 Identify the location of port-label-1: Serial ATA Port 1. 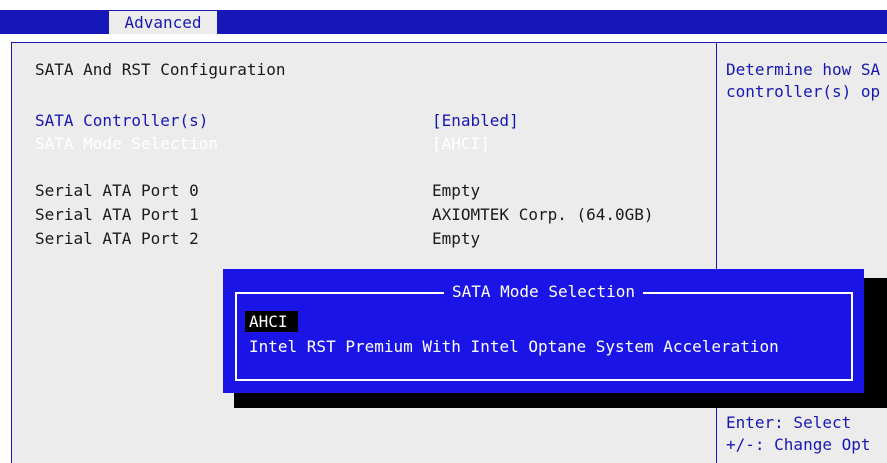
(117, 214).